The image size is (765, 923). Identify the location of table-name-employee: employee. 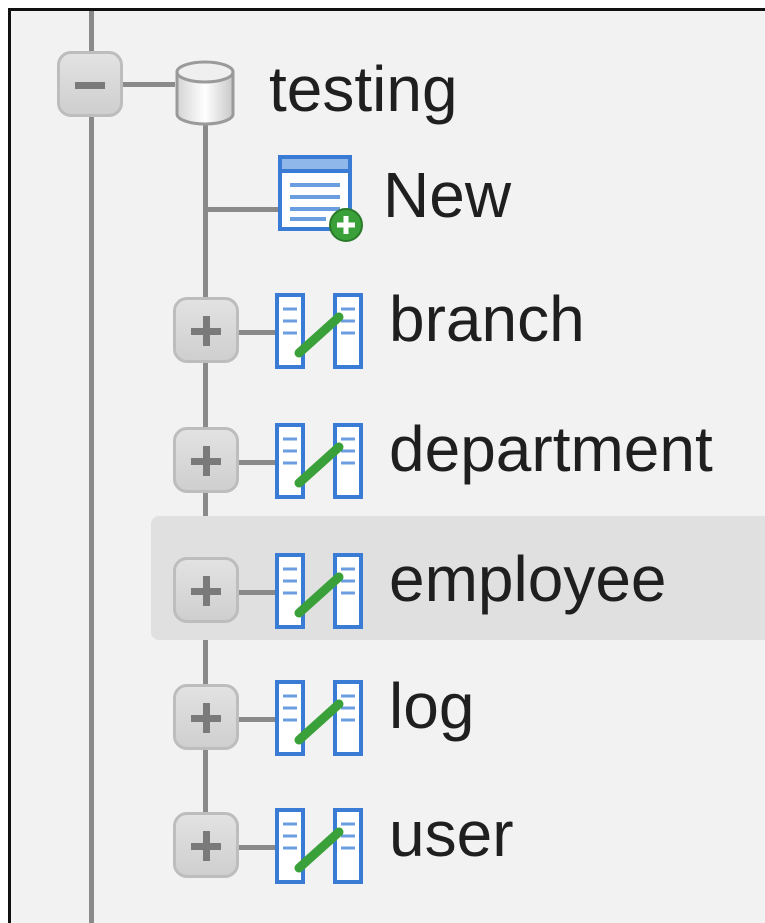
(528, 579).